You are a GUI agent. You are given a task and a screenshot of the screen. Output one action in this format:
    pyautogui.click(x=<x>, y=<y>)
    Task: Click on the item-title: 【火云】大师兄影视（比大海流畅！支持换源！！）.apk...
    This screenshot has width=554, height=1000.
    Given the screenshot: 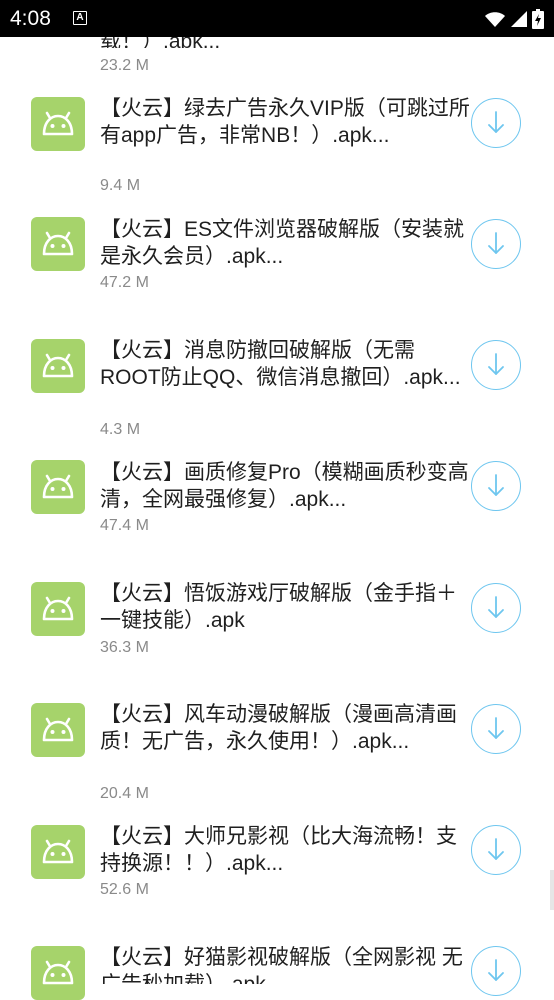 What is the action you would take?
    pyautogui.click(x=278, y=850)
    